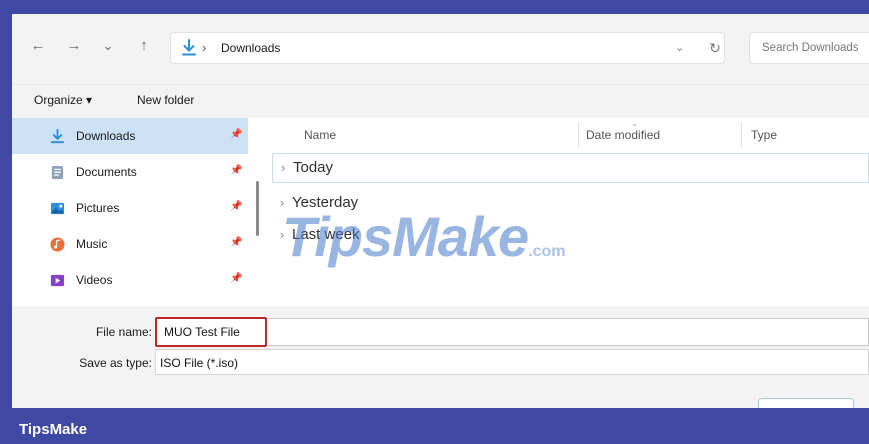  Describe the element at coordinates (57, 244) in the screenshot. I see `music-icon` at that location.